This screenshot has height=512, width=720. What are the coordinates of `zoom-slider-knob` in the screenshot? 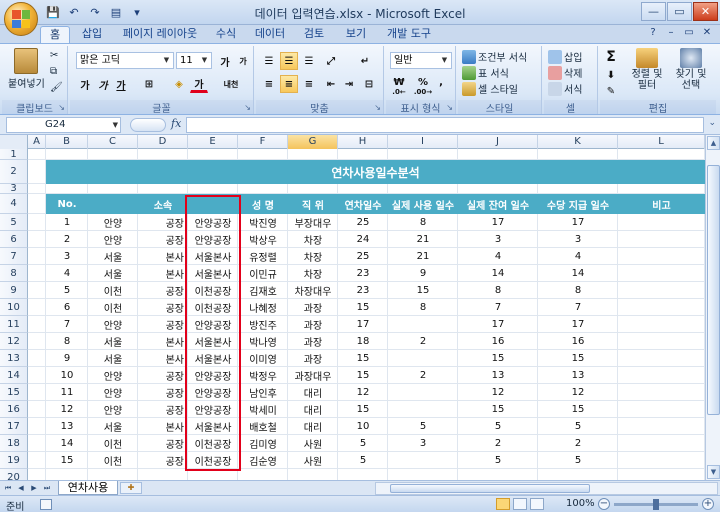 It's located at (656, 504).